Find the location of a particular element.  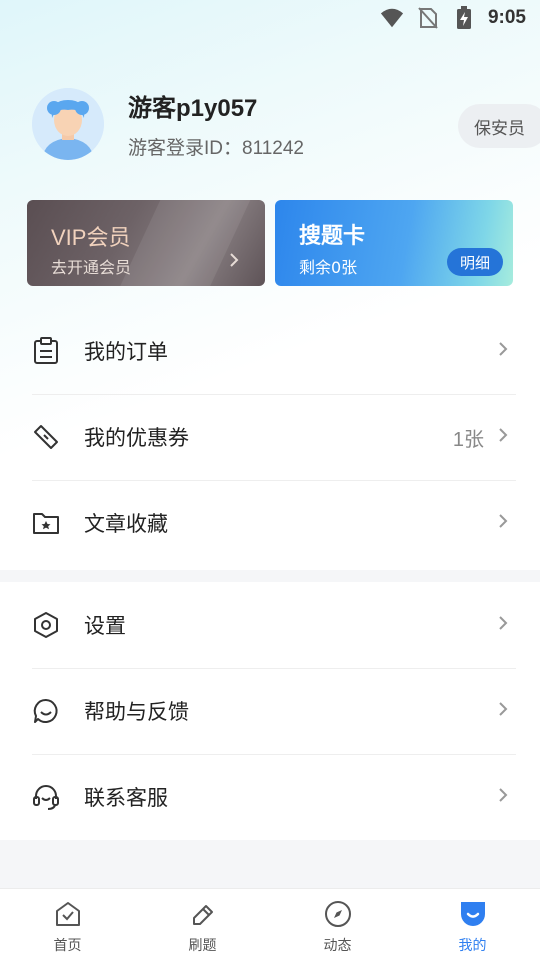

menu-item-help-feedback: 帮助与反馈 is located at coordinates (270, 711).